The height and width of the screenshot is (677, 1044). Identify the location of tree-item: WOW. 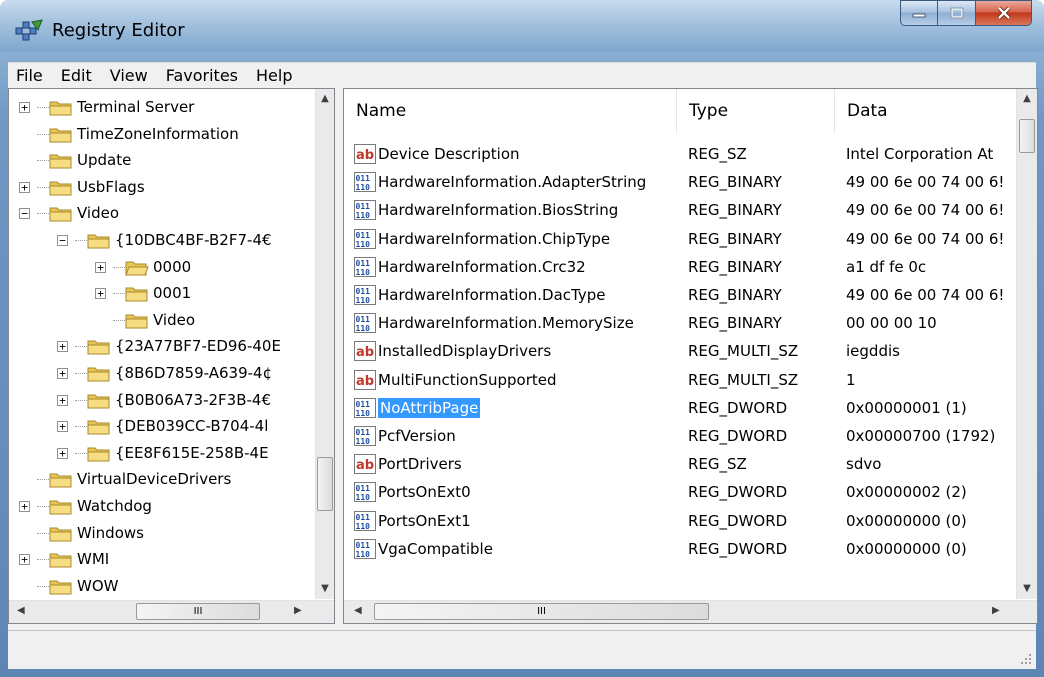
(162, 586).